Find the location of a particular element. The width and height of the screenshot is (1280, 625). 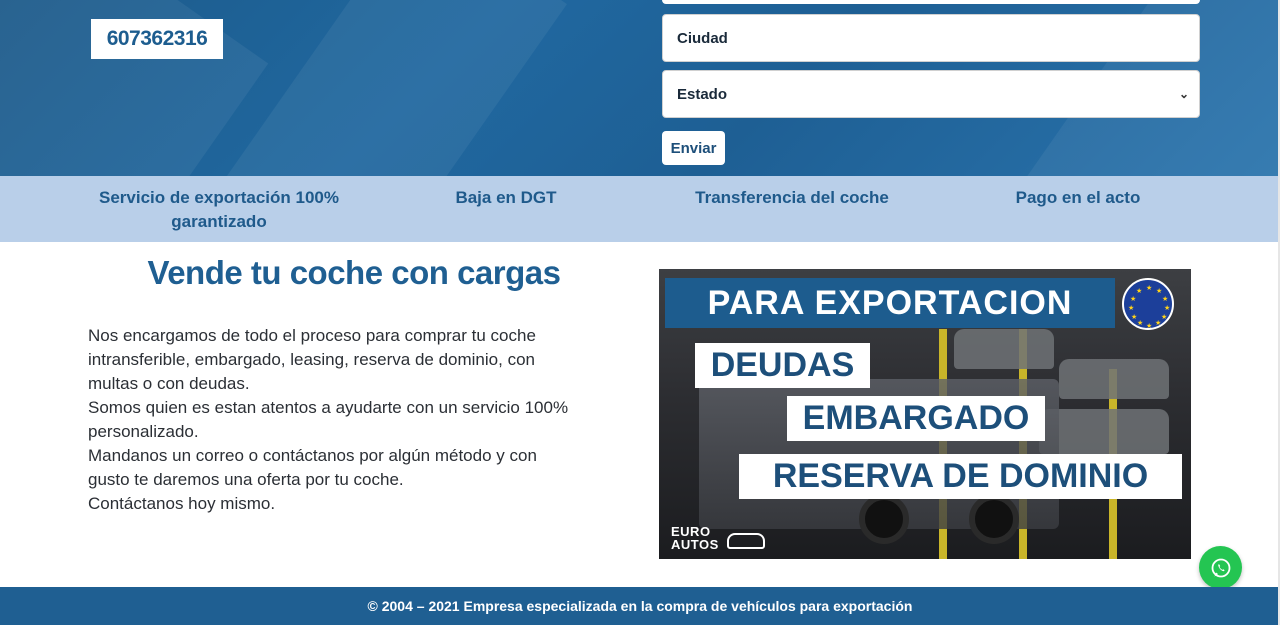

feature-line: Transferencia del coche is located at coordinates (792, 197).